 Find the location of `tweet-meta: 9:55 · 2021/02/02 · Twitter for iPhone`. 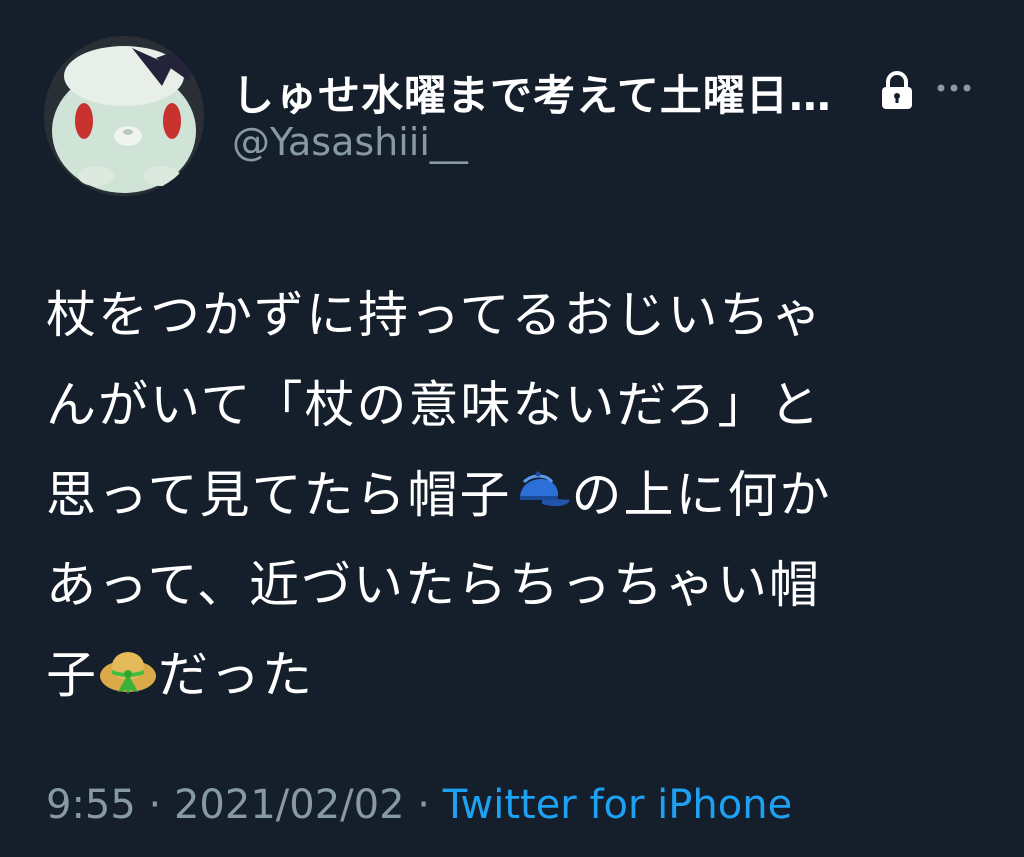

tweet-meta: 9:55 · 2021/02/02 · Twitter for iPhone is located at coordinates (419, 805).